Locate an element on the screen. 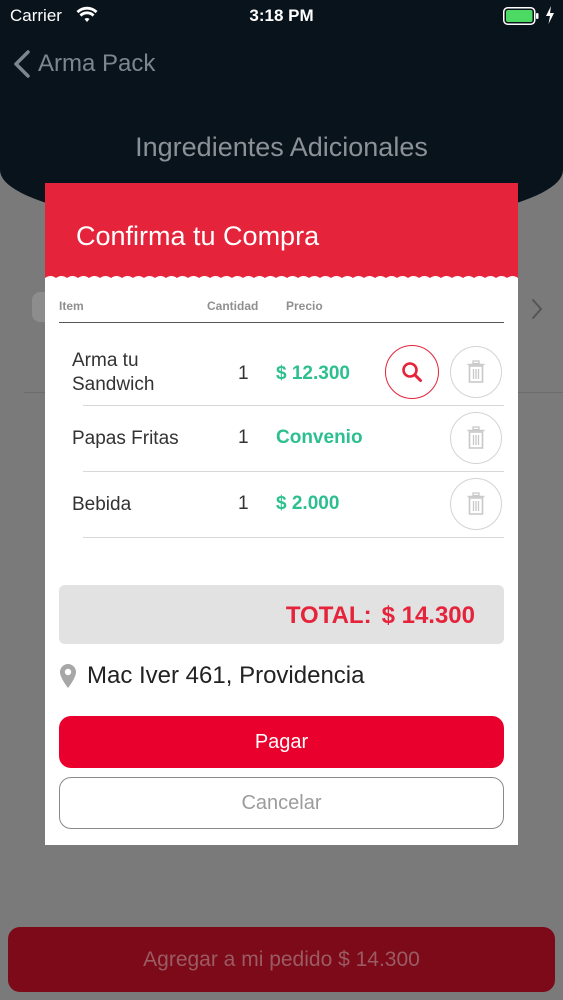 Image resolution: width=563 pixels, height=1000 pixels. delivery-address: Mac Iver 461, Providencia is located at coordinates (211, 676).